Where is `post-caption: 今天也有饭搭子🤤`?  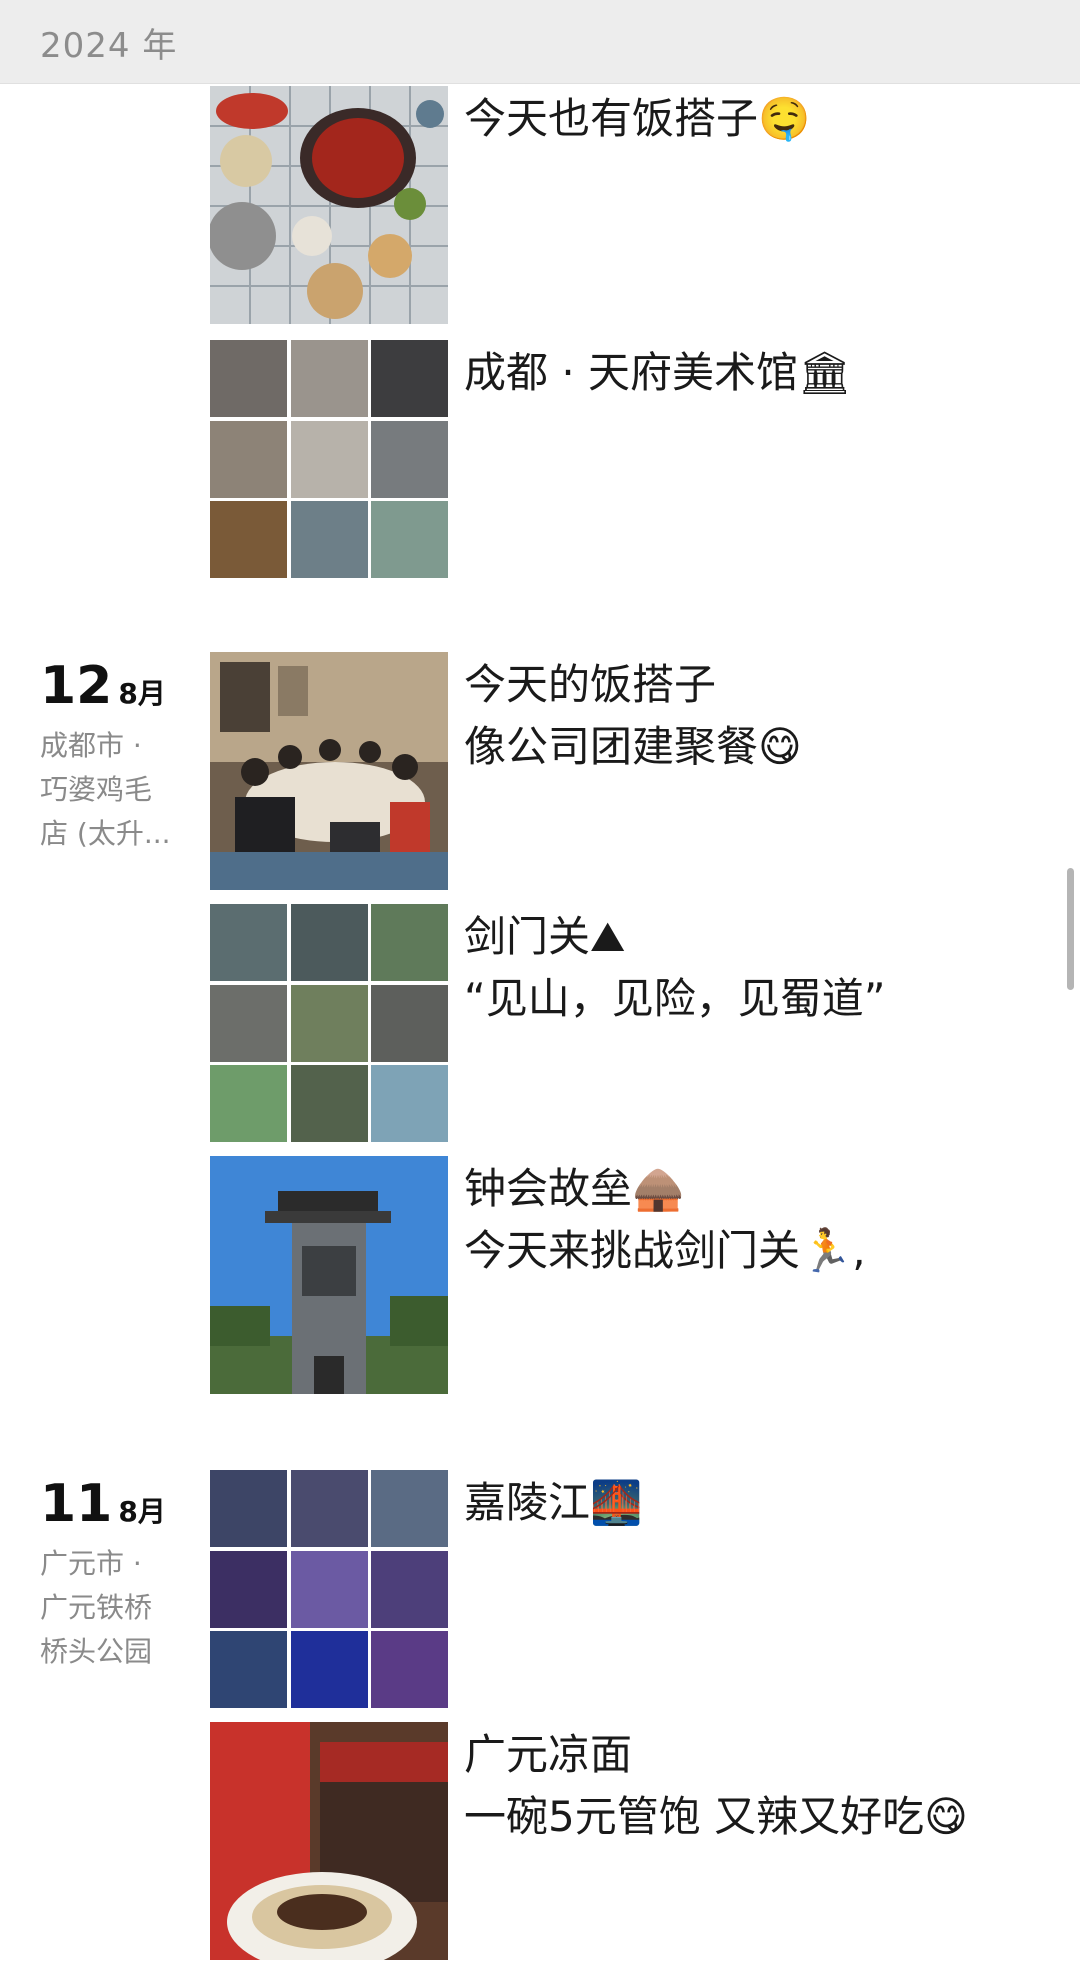 post-caption: 今天也有饭搭子🤤 is located at coordinates (772, 119).